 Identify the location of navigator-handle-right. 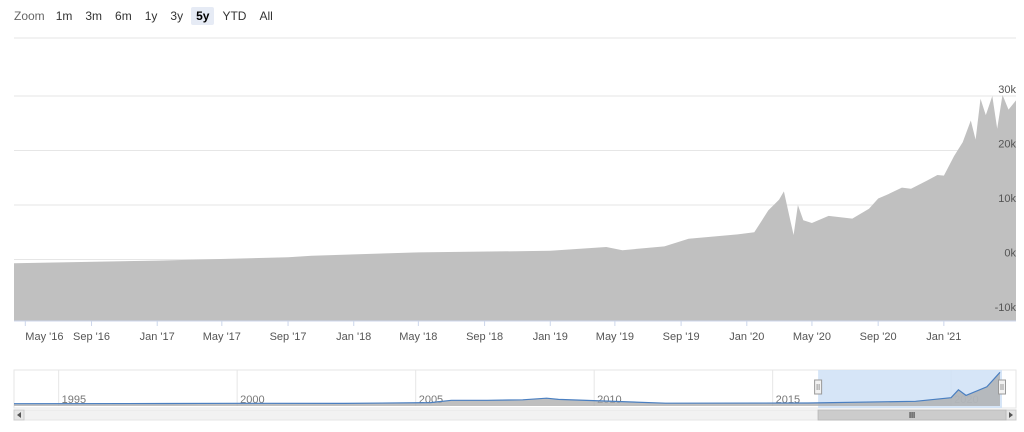
(1002, 387).